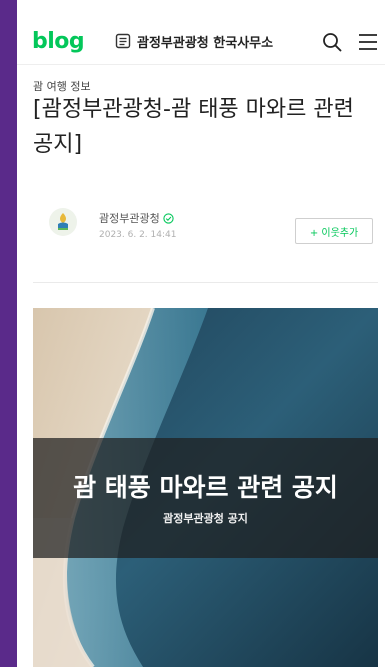 The height and width of the screenshot is (667, 385). I want to click on post-title: [괌정부관광청-괌 태풍 마와르 관련 공지], so click(193, 127).